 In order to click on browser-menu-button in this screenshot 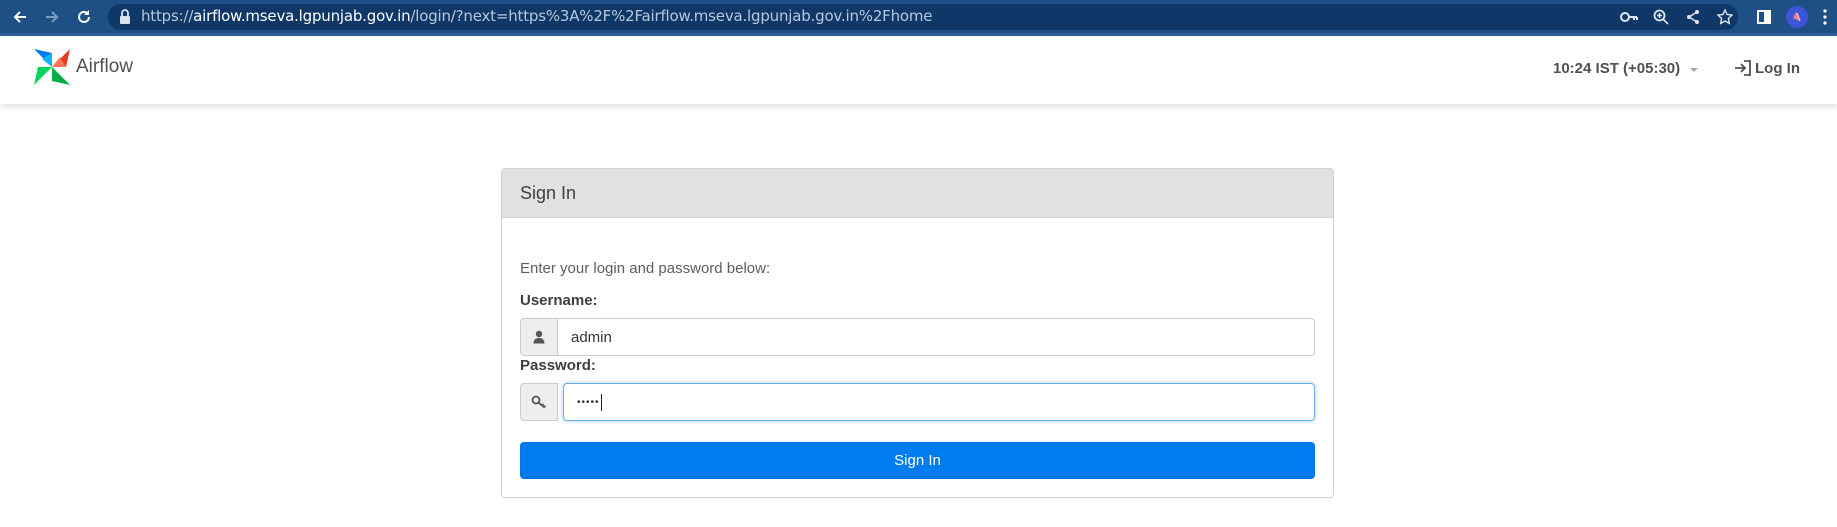, I will do `click(1825, 17)`.